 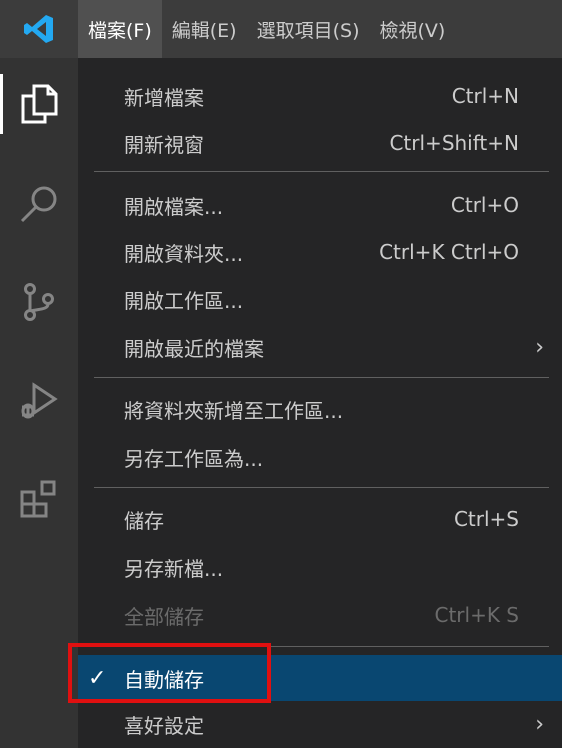 I want to click on menu-item-open-folder: 開啟資料夾... Ctrl+K Ctrl+O, so click(x=320, y=252).